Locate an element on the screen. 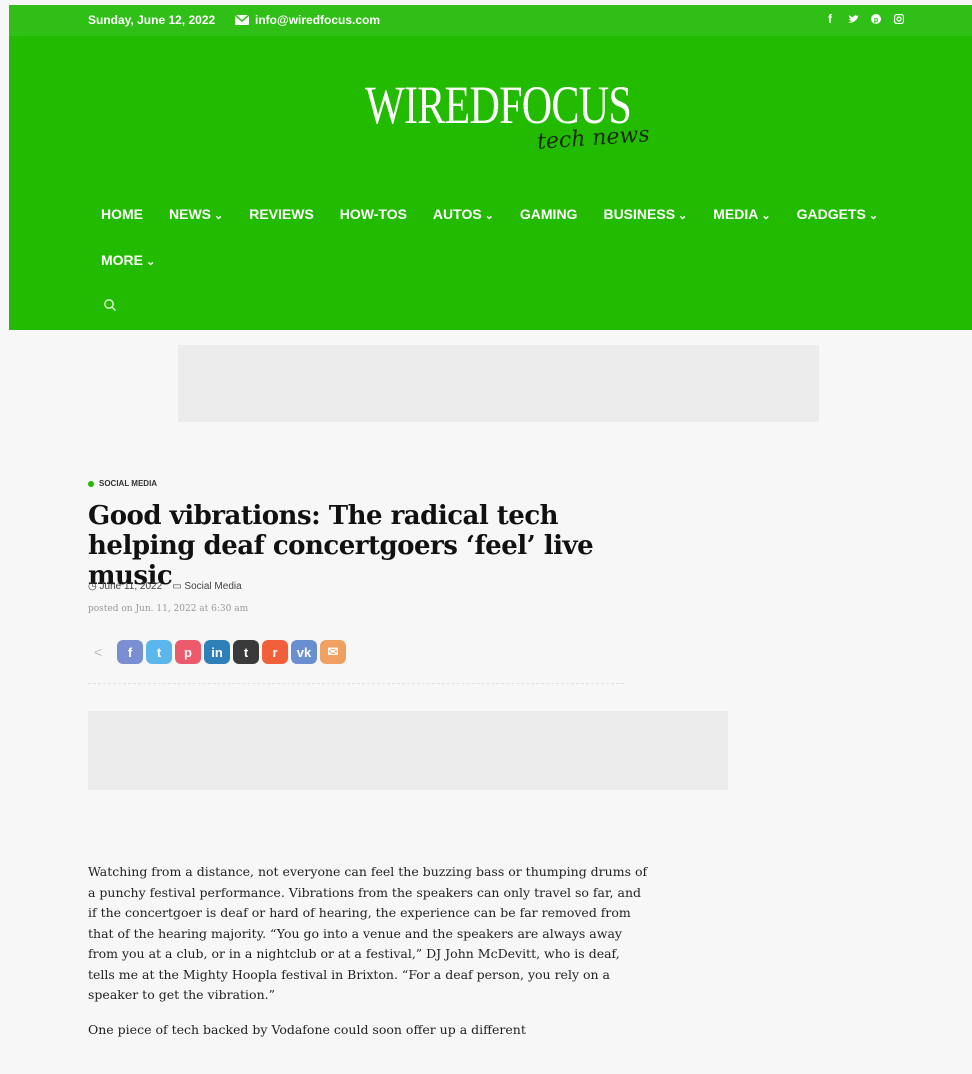 This screenshot has height=1074, width=972. nav-row-more: MORE ⌄ is located at coordinates (141, 260).